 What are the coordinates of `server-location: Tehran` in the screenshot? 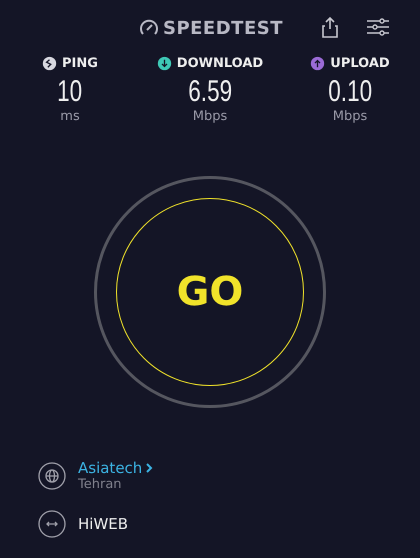 It's located at (100, 484).